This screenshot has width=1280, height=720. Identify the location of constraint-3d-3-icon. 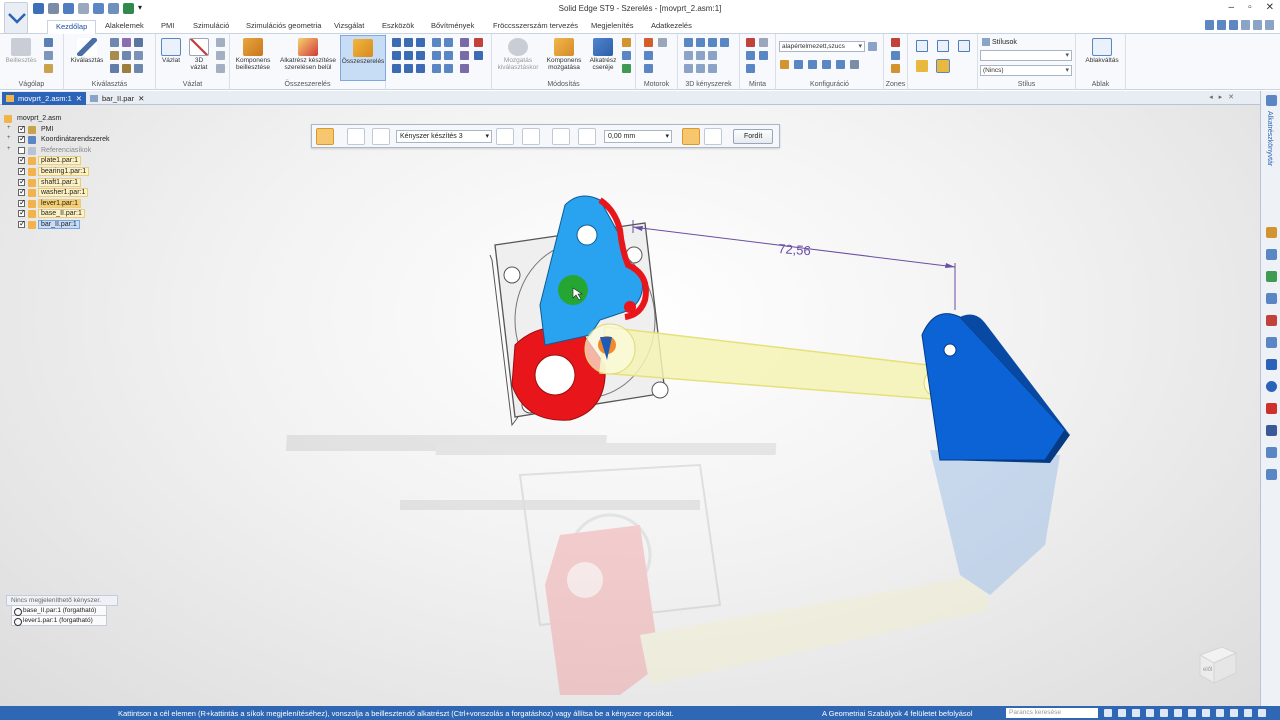
(712, 42).